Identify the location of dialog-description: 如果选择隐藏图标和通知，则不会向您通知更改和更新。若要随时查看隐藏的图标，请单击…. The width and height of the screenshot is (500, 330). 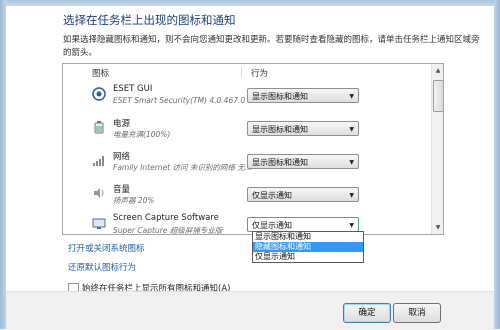
(271, 46).